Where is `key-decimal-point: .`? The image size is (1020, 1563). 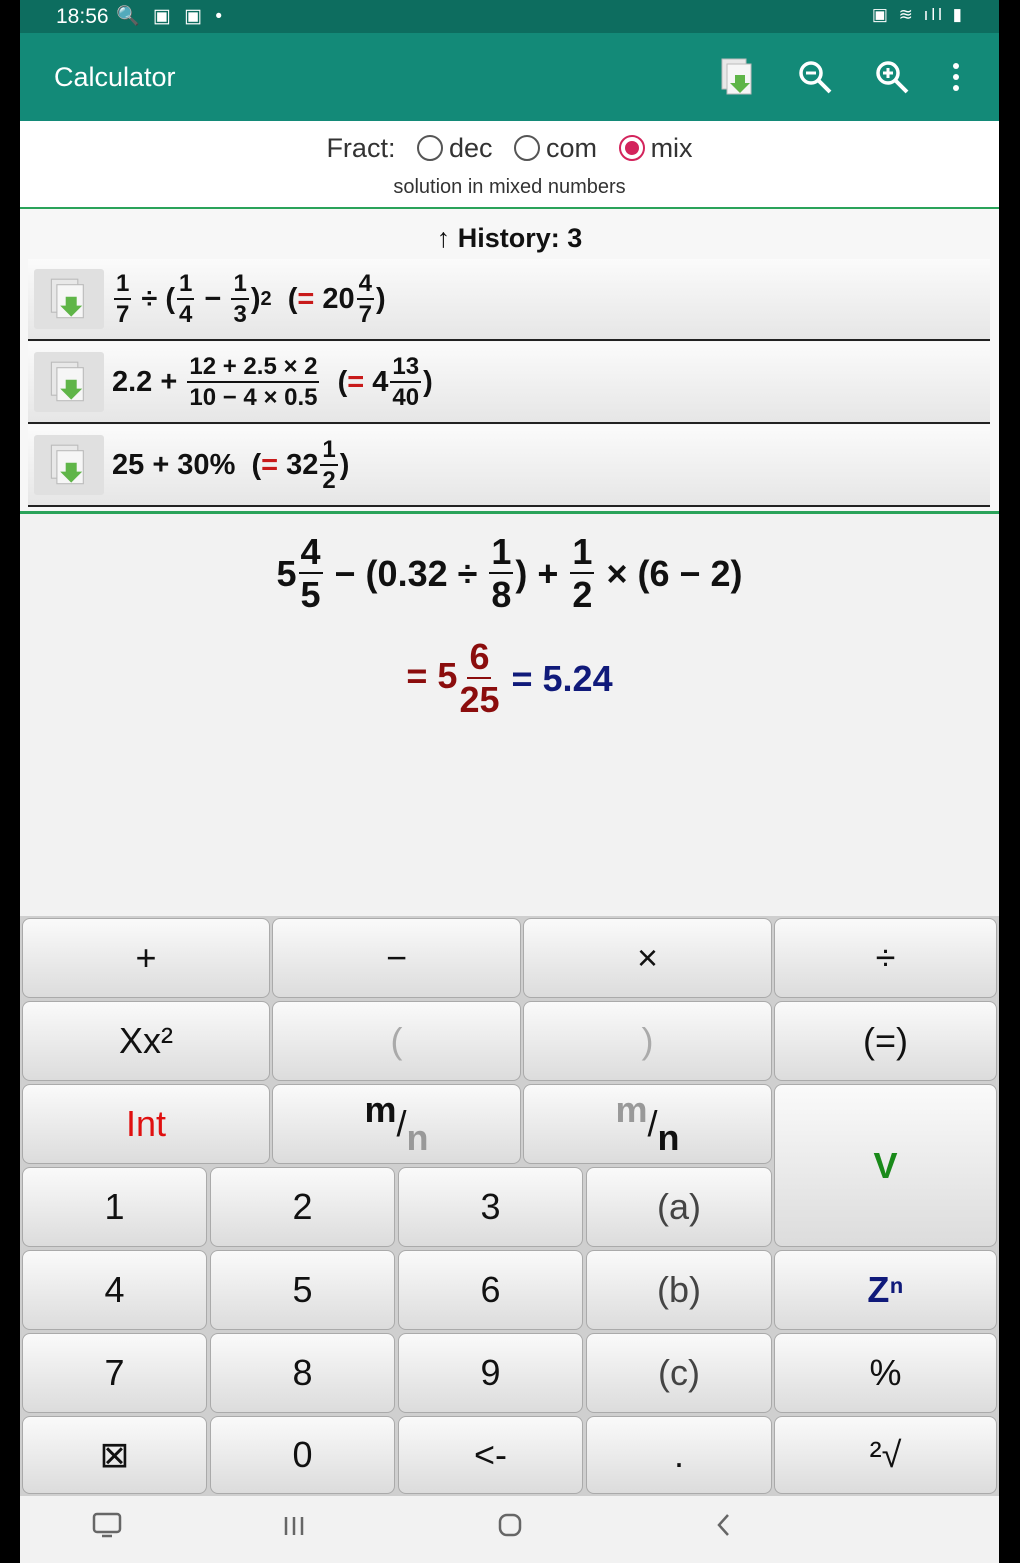 key-decimal-point: . is located at coordinates (679, 1455).